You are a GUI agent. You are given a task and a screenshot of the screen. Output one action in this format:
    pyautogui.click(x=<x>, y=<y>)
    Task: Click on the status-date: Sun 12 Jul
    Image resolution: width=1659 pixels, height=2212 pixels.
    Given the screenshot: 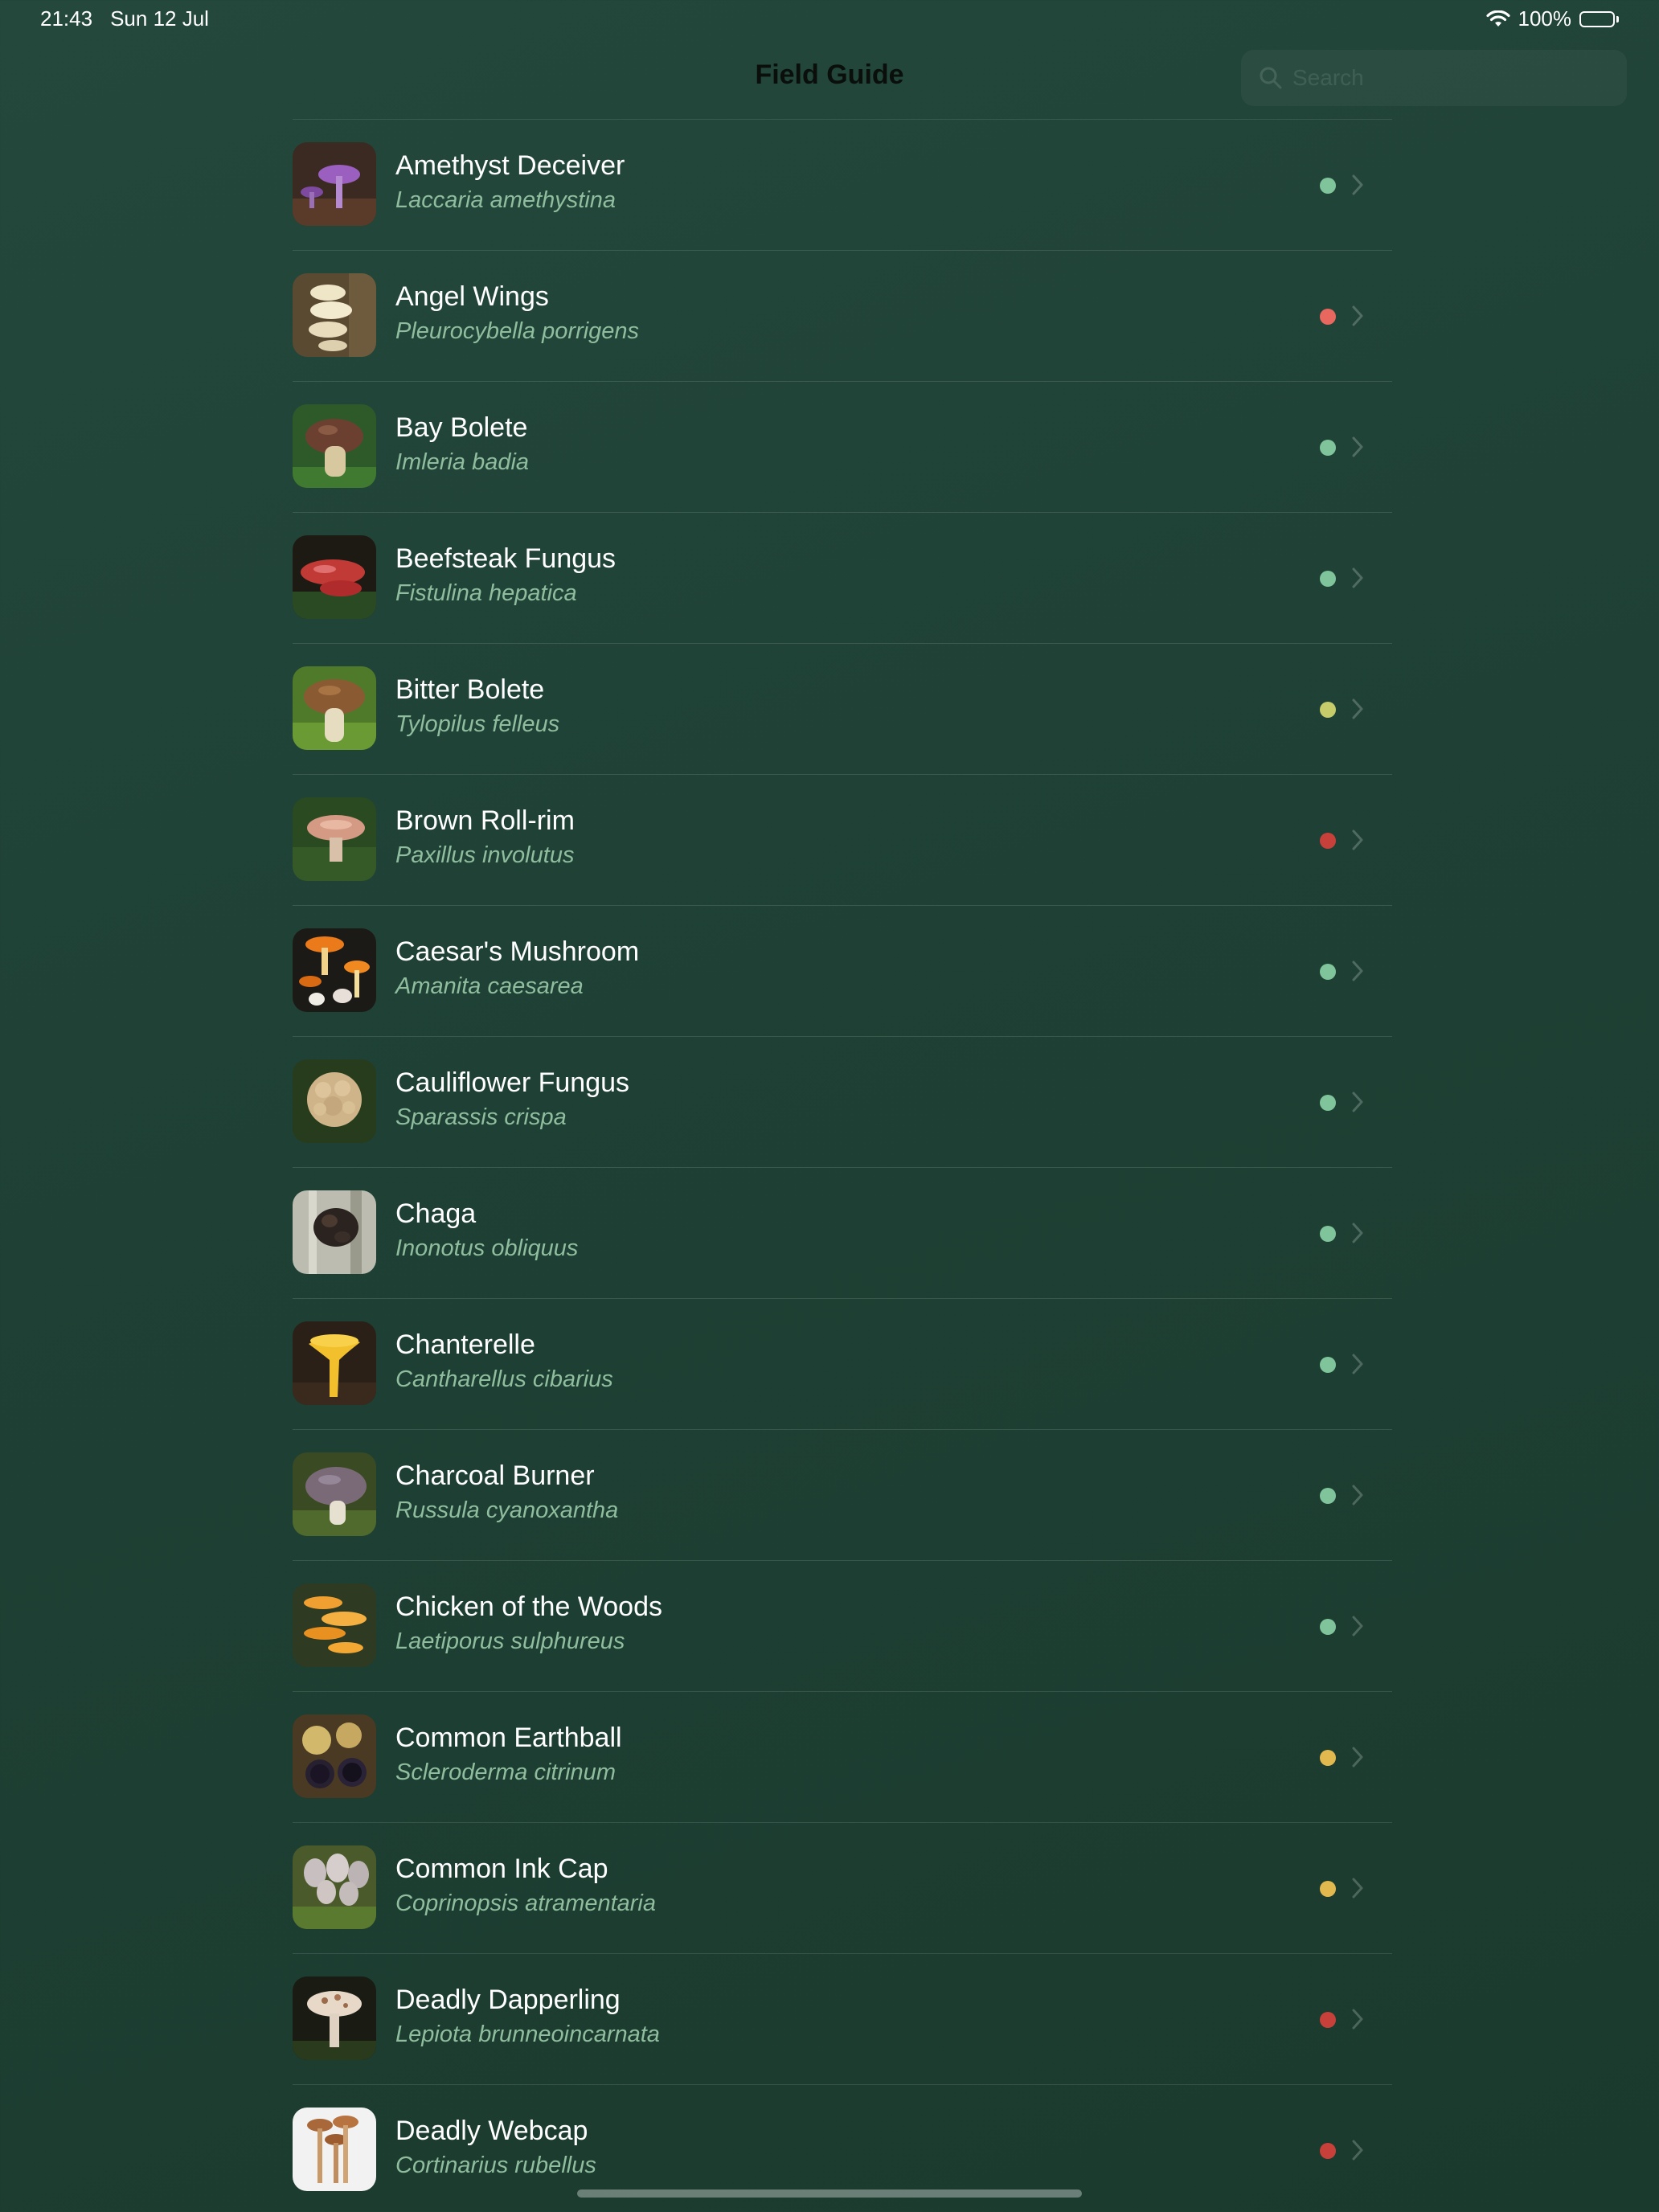 What is the action you would take?
    pyautogui.click(x=159, y=18)
    